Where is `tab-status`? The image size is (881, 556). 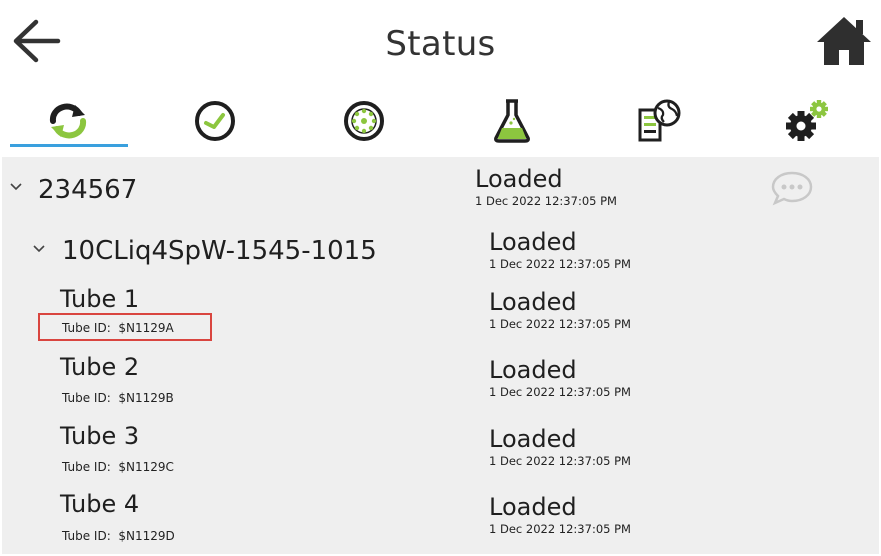
tab-status is located at coordinates (68, 121).